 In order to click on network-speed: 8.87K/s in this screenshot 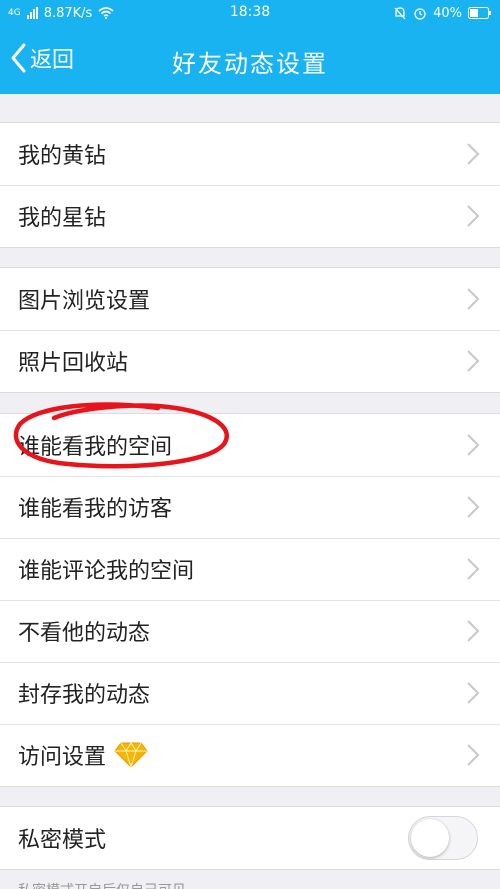, I will do `click(68, 13)`.